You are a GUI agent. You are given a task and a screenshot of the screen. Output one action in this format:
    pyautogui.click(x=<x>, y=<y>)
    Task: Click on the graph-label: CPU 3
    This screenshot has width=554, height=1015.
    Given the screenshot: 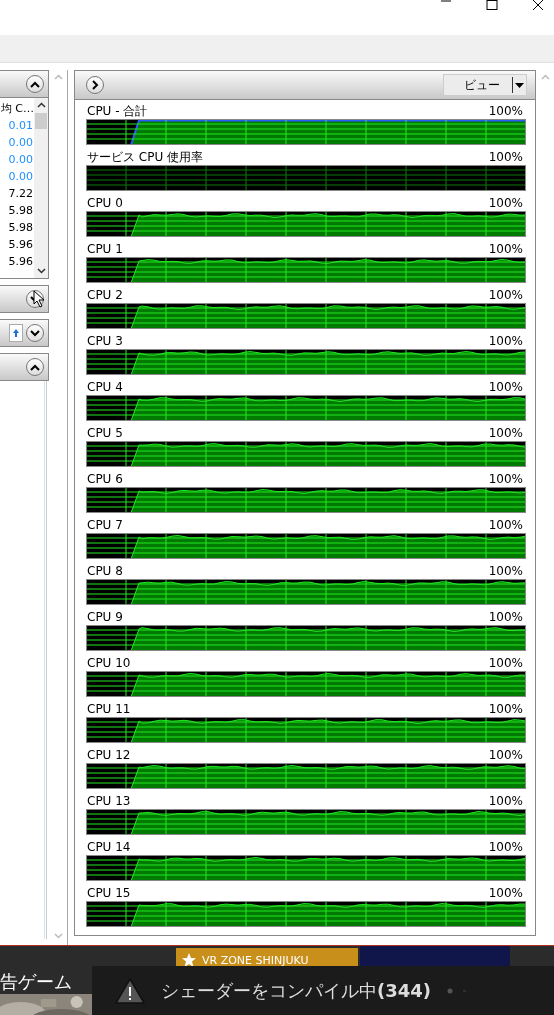 What is the action you would take?
    pyautogui.click(x=105, y=341)
    